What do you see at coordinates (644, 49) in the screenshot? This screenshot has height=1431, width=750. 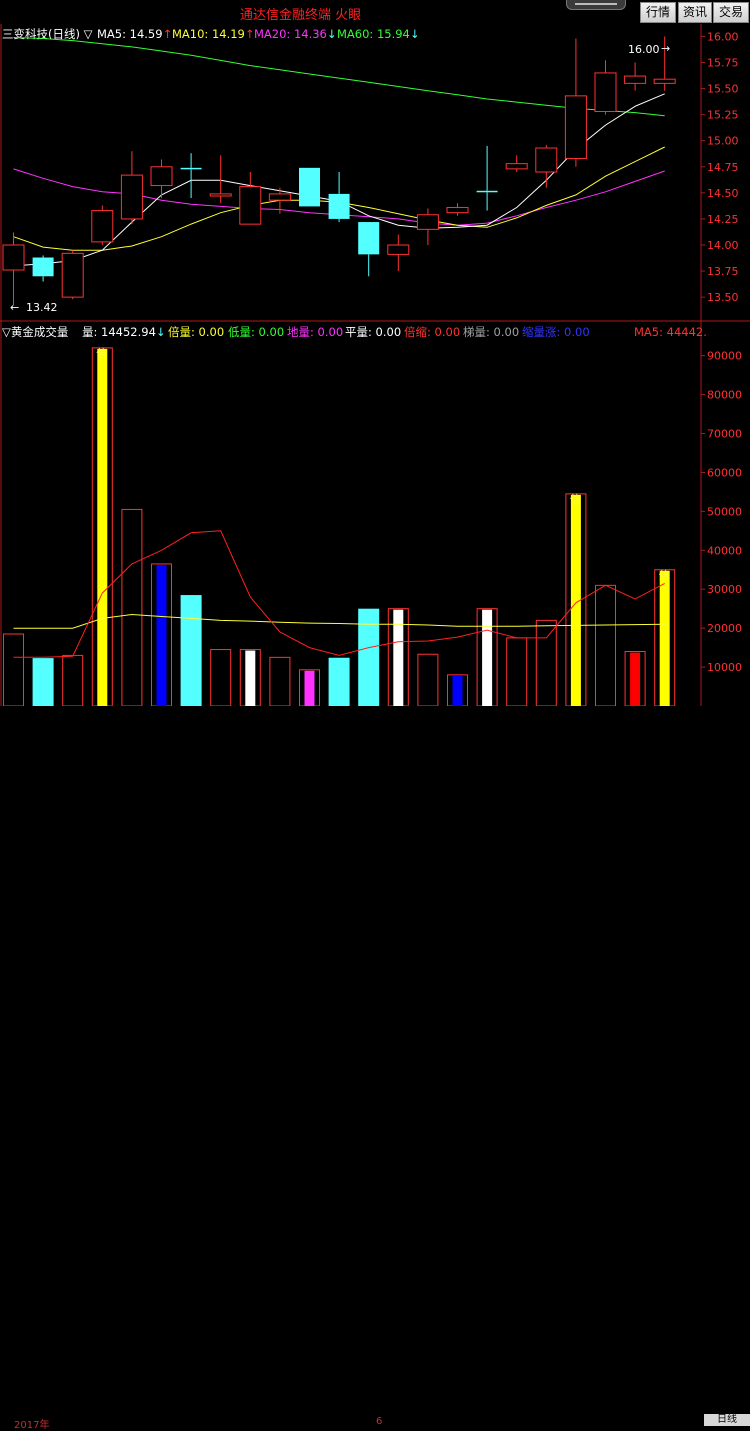 I see `high-price-label: 16.00` at bounding box center [644, 49].